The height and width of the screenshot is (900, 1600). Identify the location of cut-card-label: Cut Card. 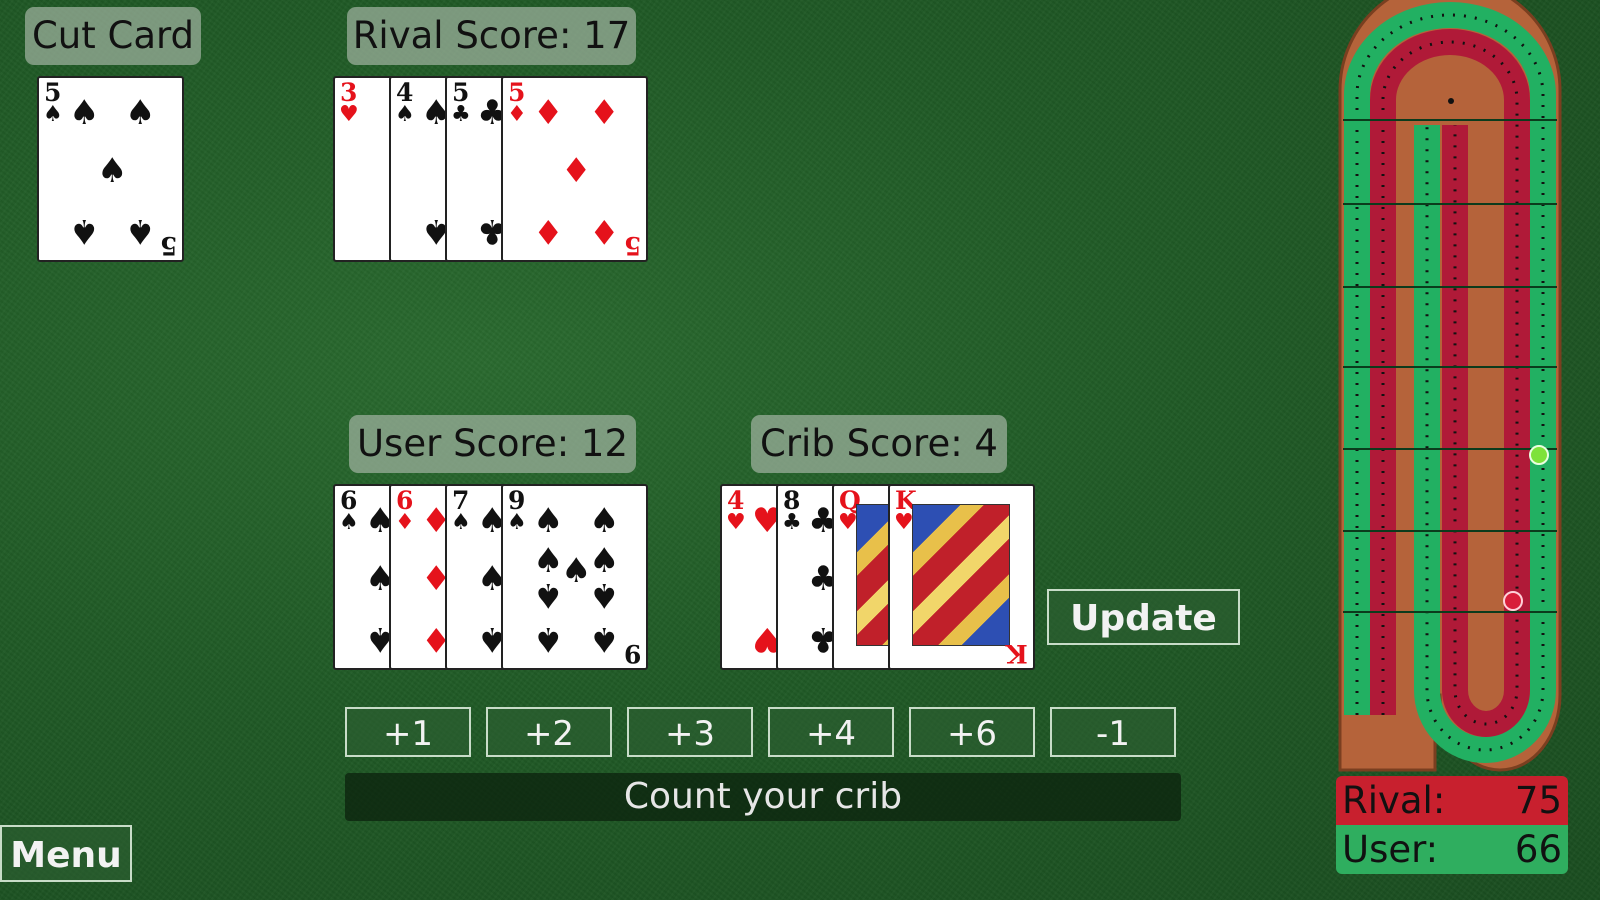
(113, 36).